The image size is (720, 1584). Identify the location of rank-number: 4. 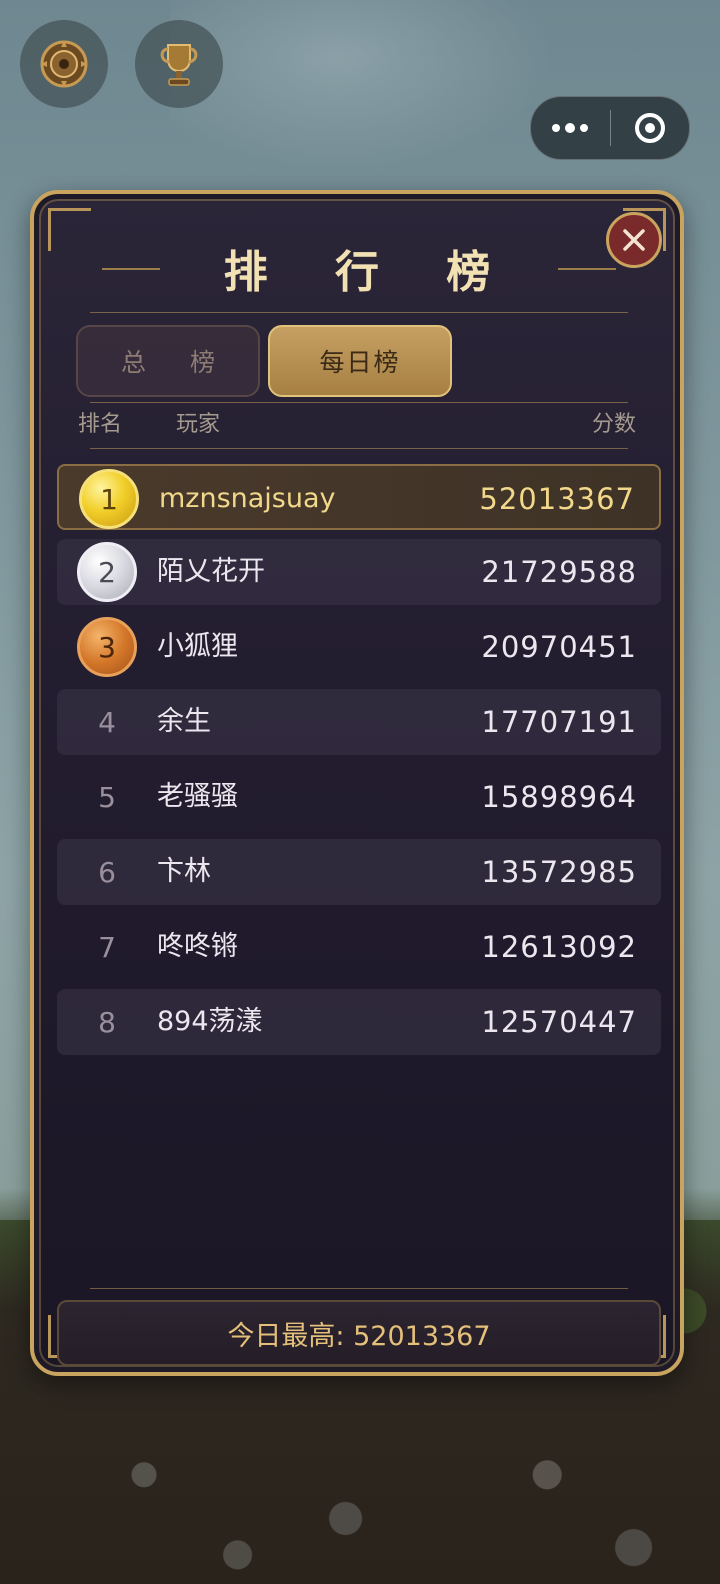
(107, 722).